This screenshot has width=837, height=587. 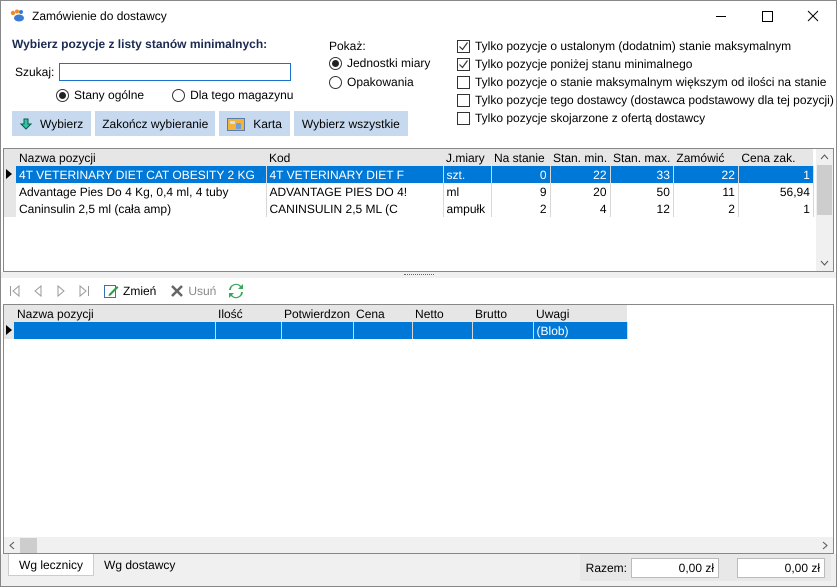 What do you see at coordinates (34, 72) in the screenshot?
I see `search-label: Szukaj:` at bounding box center [34, 72].